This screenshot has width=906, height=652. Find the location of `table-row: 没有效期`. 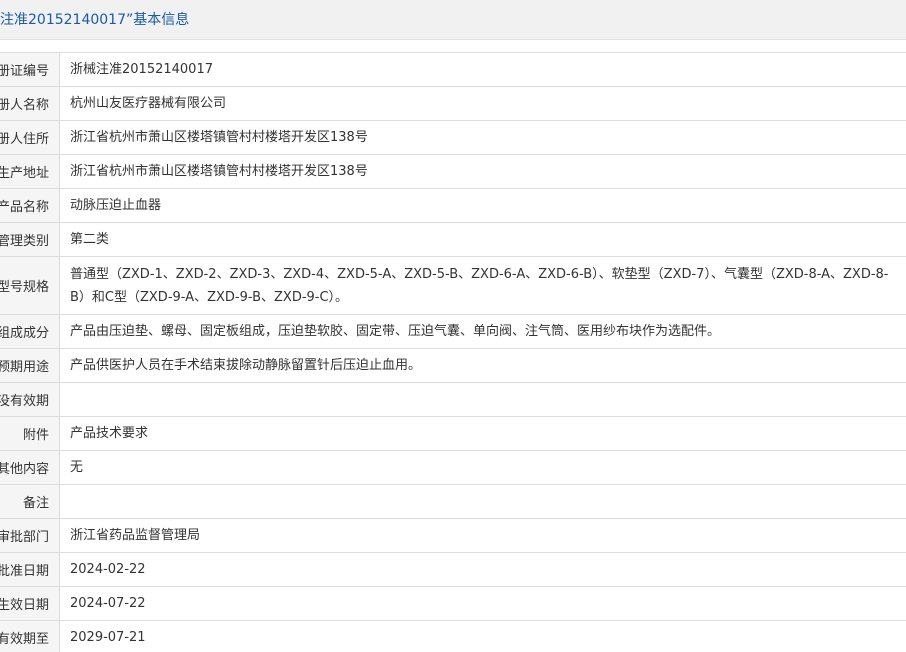

table-row: 没有效期 is located at coordinates (453, 400).